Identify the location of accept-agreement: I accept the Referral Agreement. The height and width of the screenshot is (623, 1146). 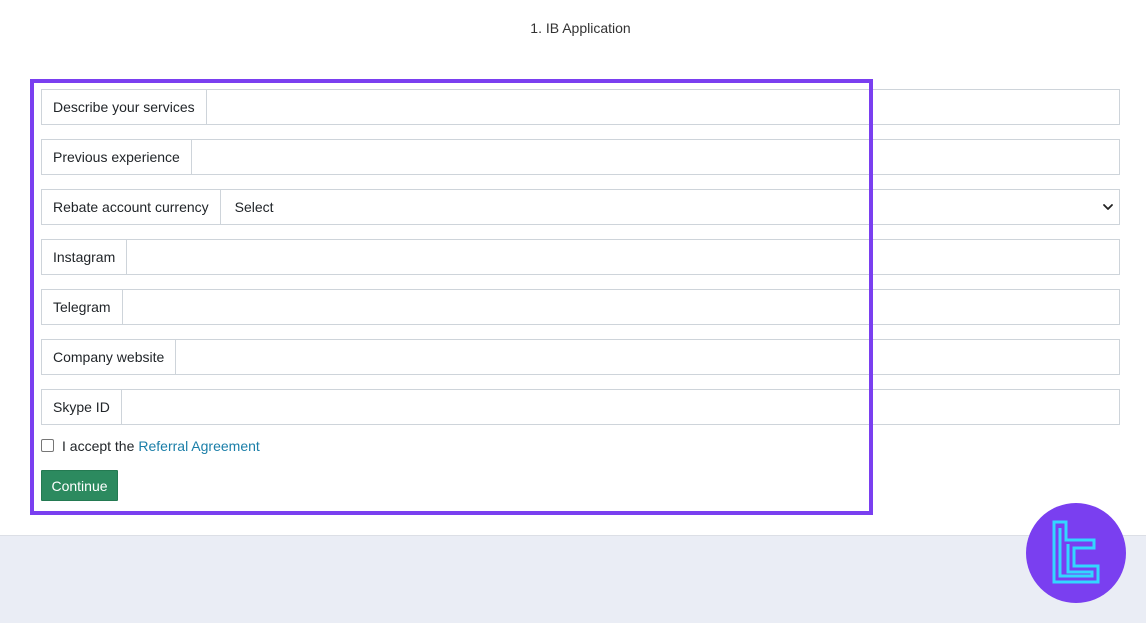
(580, 446).